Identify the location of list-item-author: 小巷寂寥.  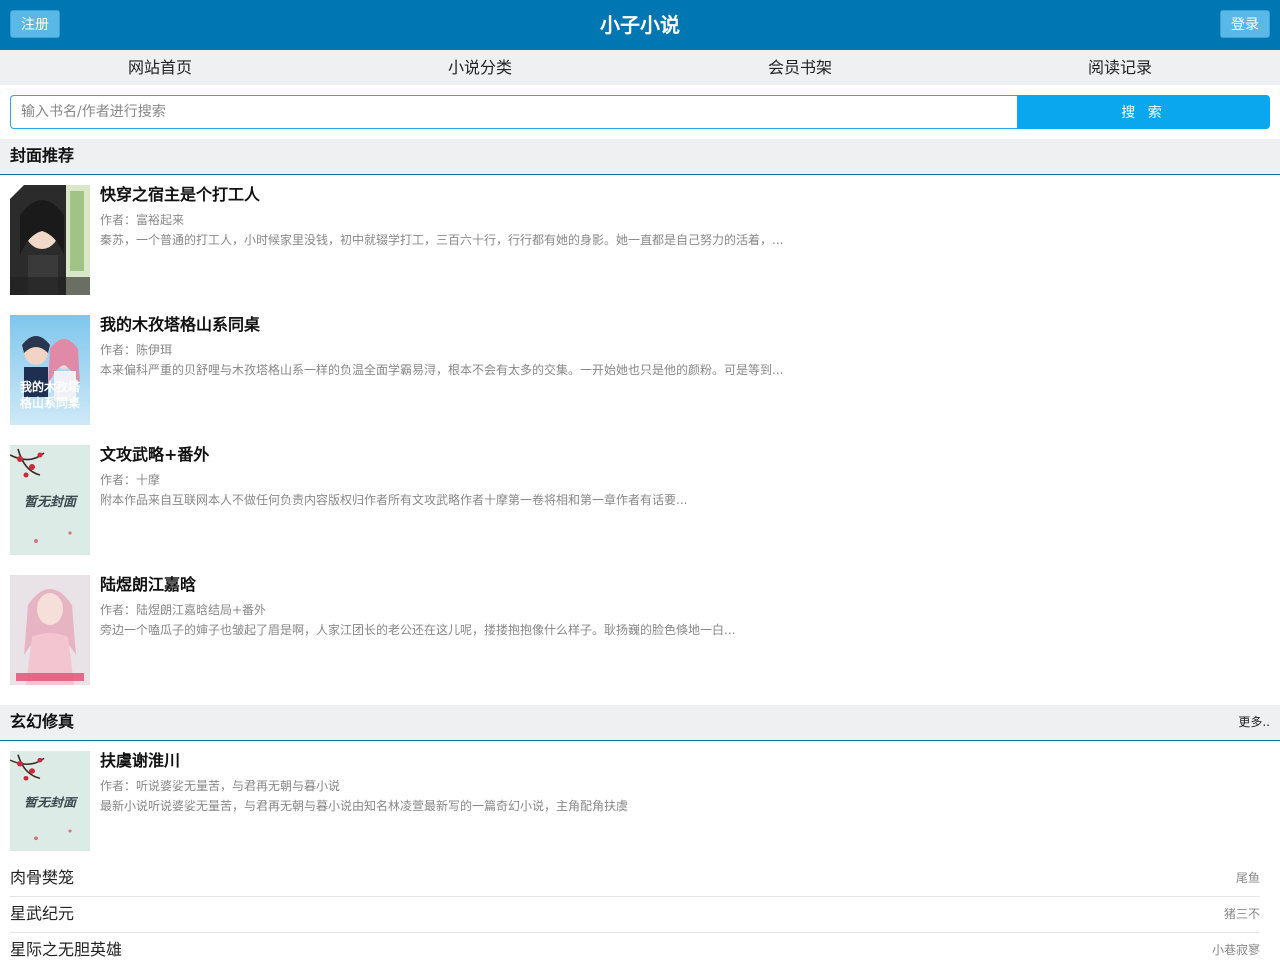
(1235, 950).